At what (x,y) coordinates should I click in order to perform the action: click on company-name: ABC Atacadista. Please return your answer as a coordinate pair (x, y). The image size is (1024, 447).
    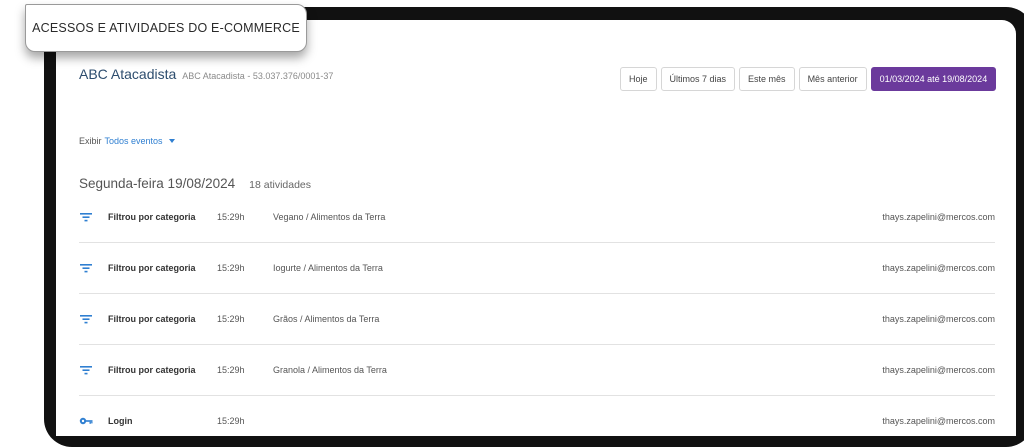
    Looking at the image, I should click on (128, 74).